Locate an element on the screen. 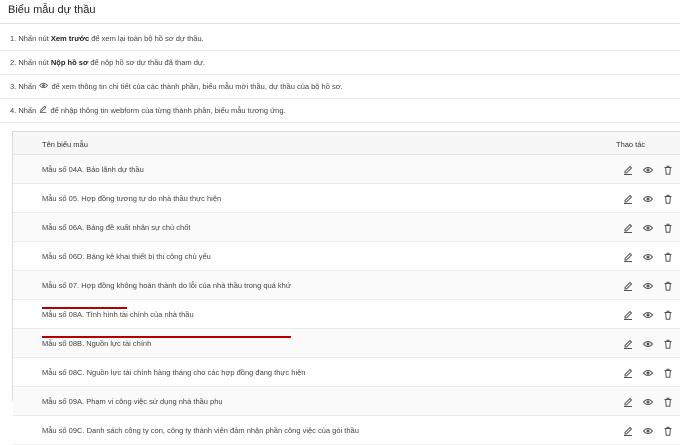 The height and width of the screenshot is (445, 680). table-row: Mẫu số 04A. Bảo lãnh dự thầu is located at coordinates (346, 169).